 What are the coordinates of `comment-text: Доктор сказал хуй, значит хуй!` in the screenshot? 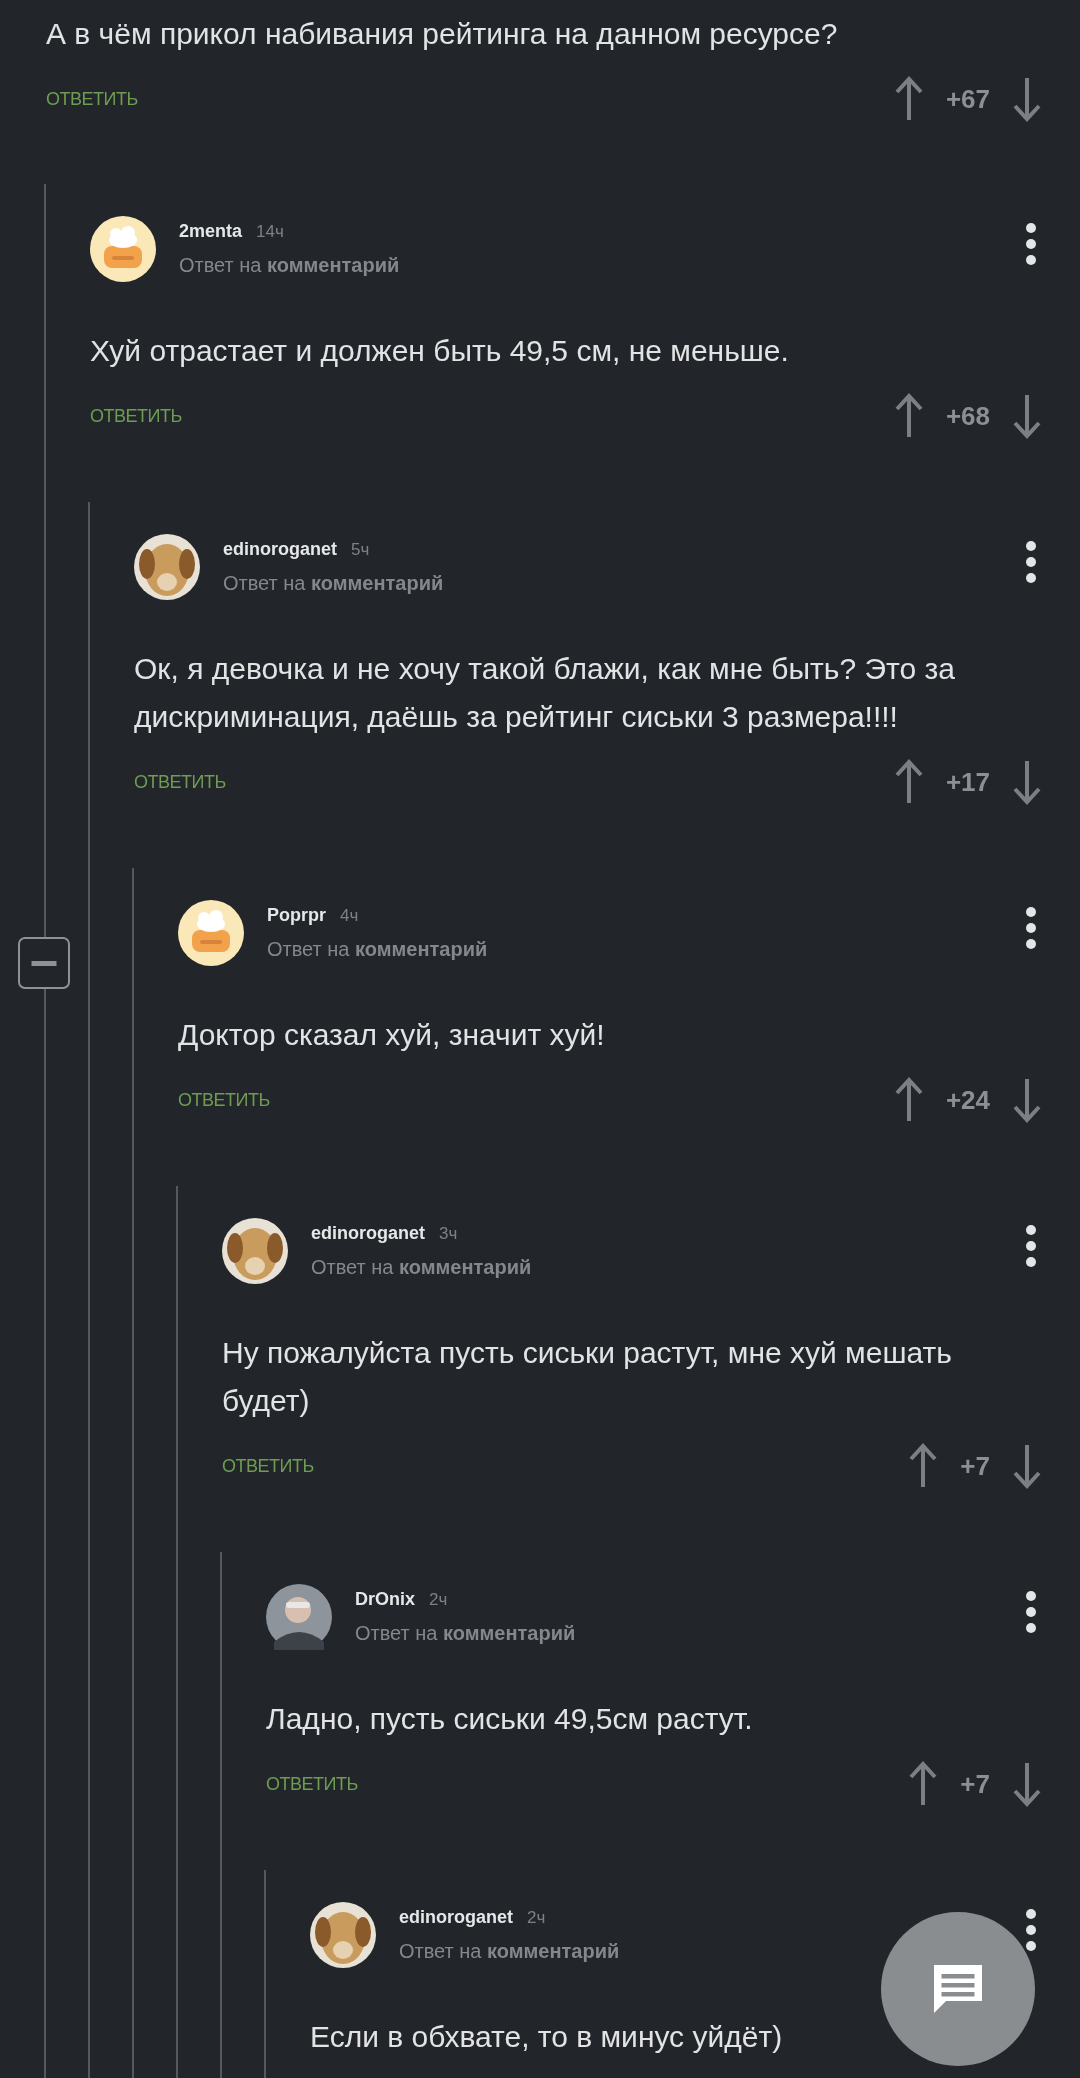 It's located at (392, 1035).